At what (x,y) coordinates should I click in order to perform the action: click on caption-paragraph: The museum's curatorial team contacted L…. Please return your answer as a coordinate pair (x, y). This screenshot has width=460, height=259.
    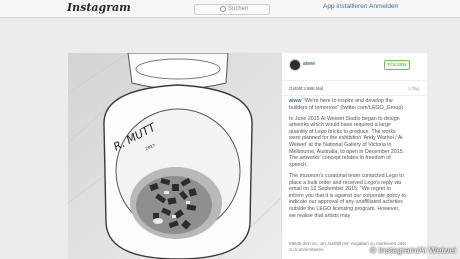
    Looking at the image, I should click on (347, 195).